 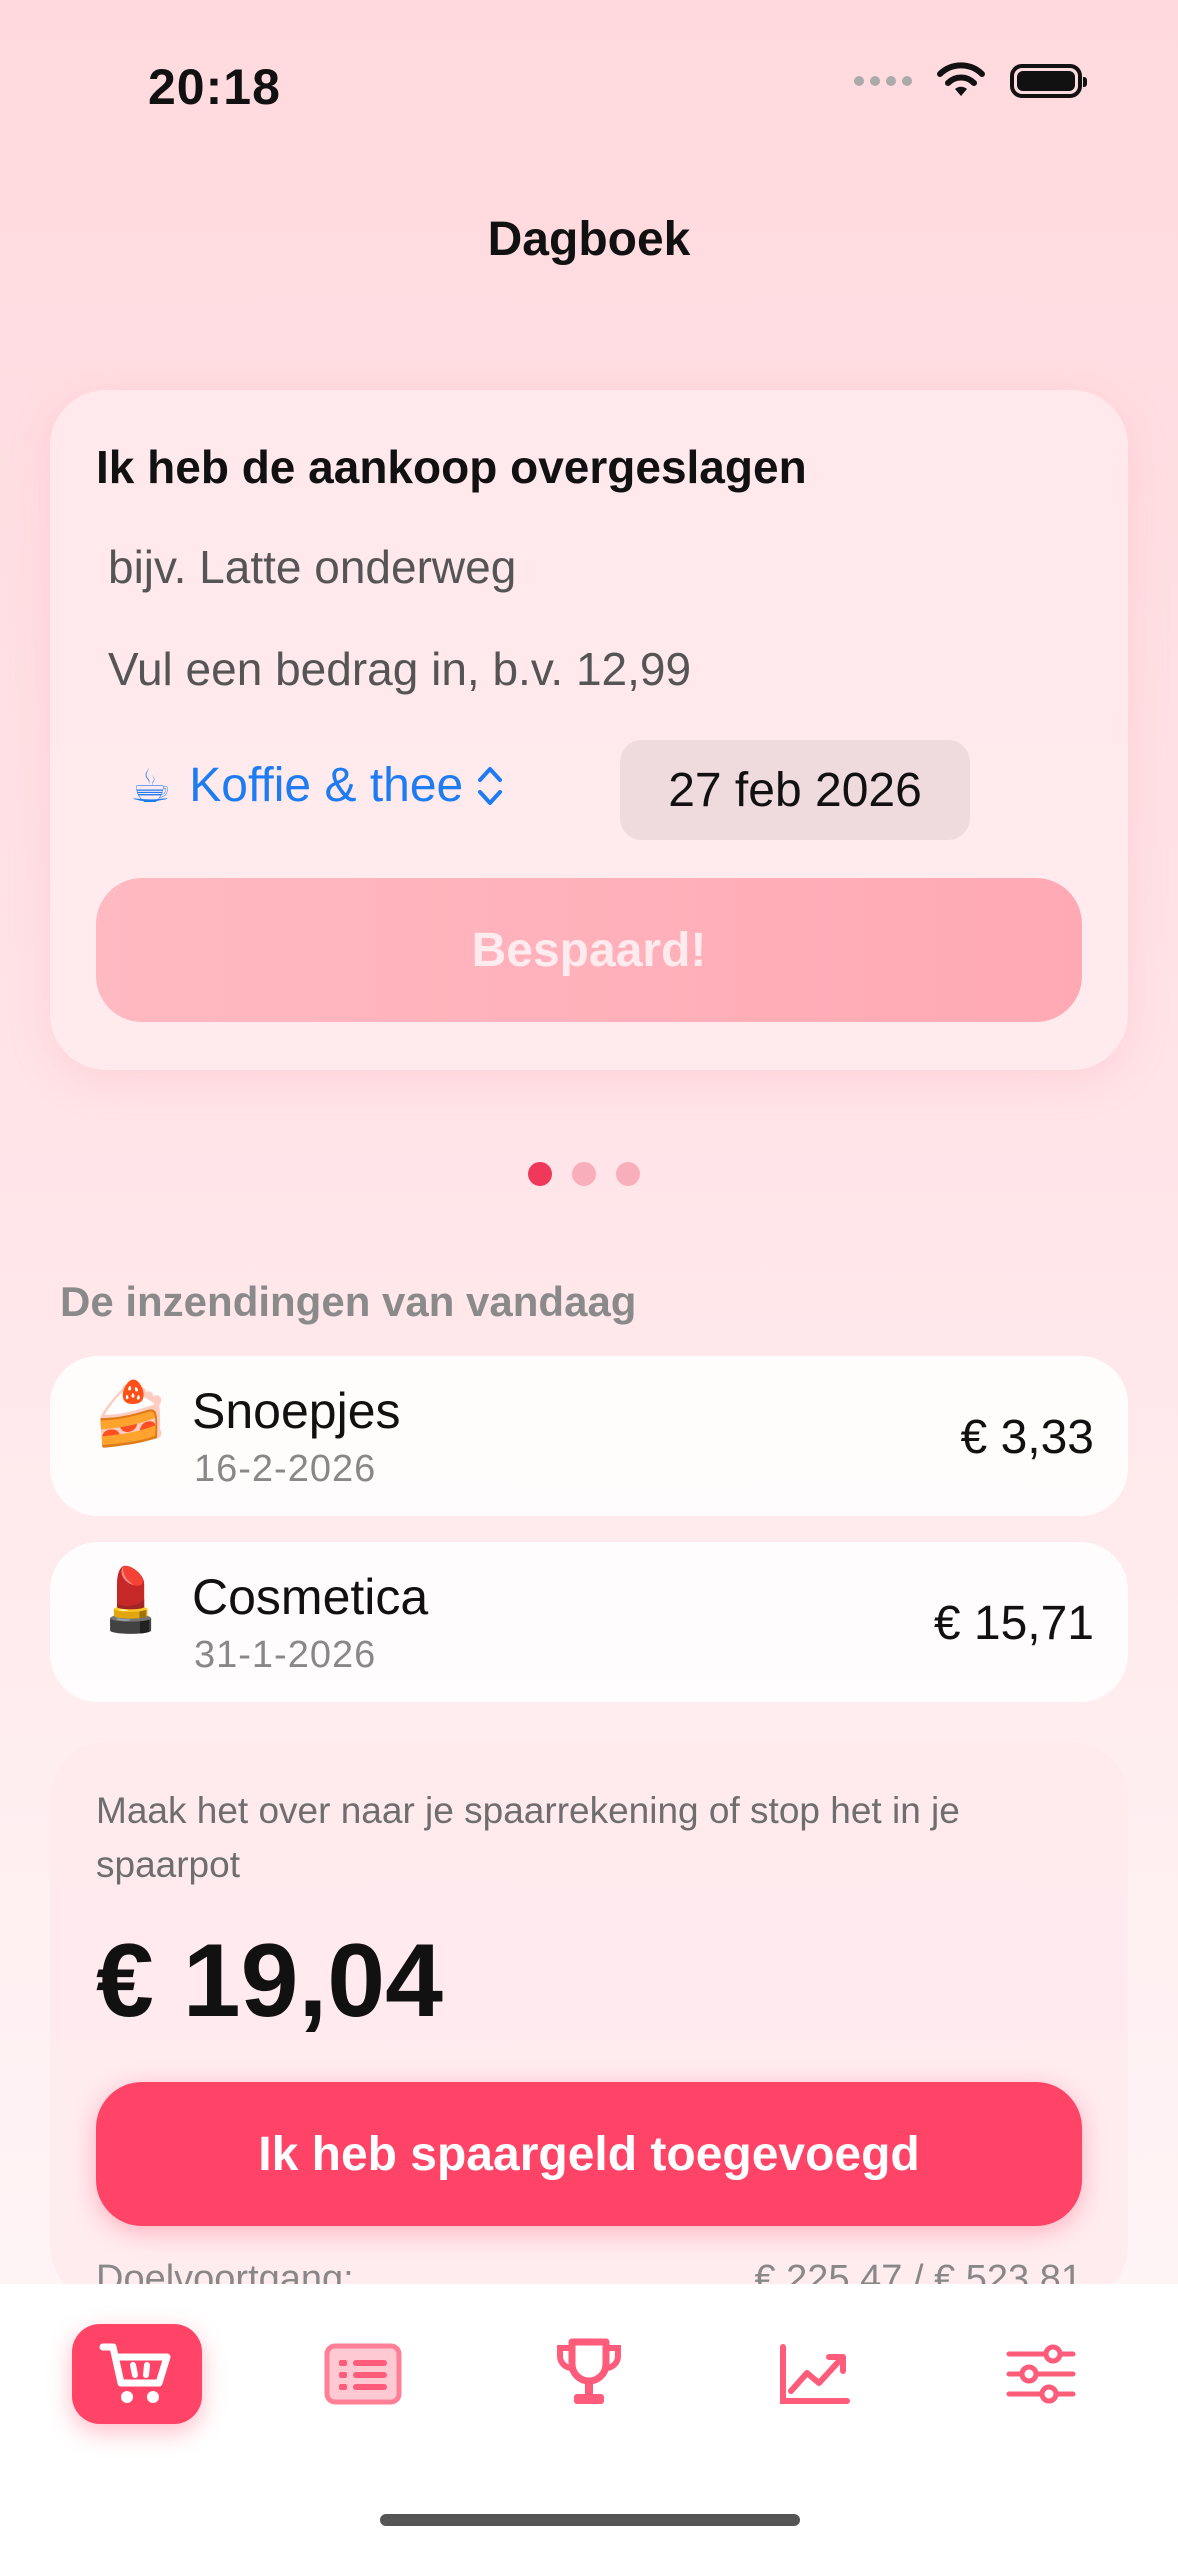 I want to click on category-label: Koffie & thee, so click(x=326, y=785).